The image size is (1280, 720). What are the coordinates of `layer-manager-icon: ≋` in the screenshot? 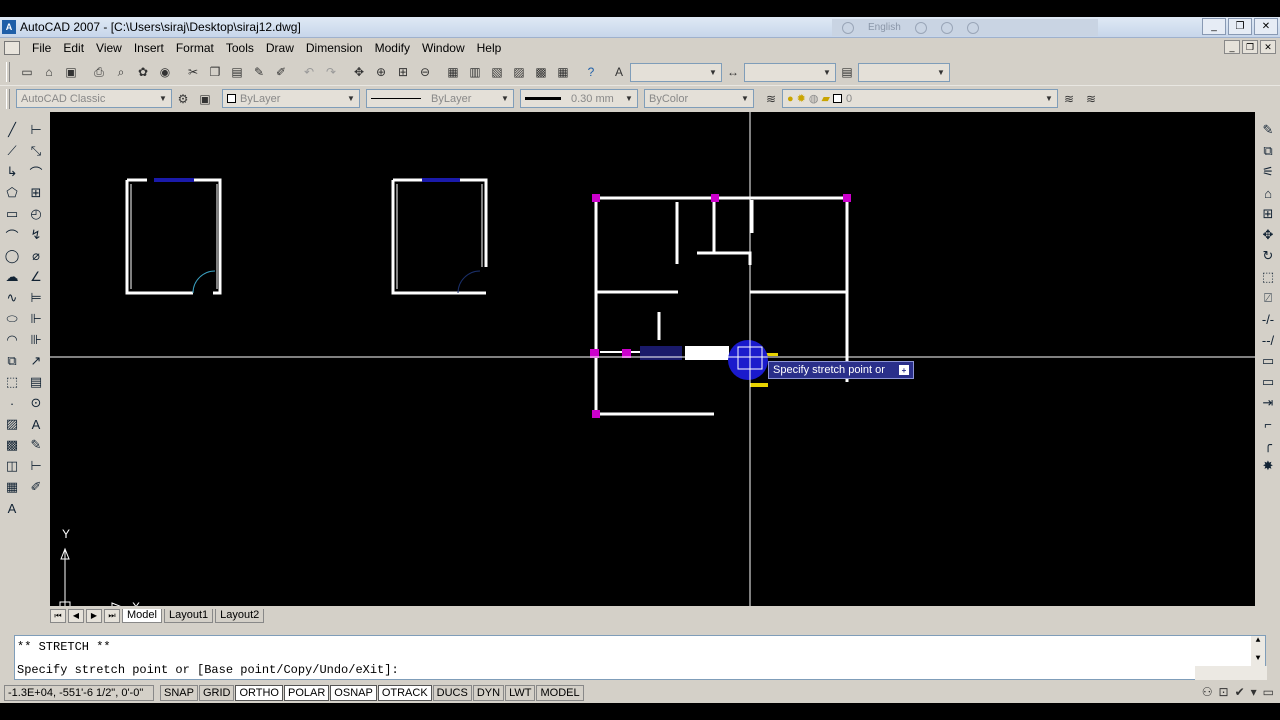 It's located at (771, 99).